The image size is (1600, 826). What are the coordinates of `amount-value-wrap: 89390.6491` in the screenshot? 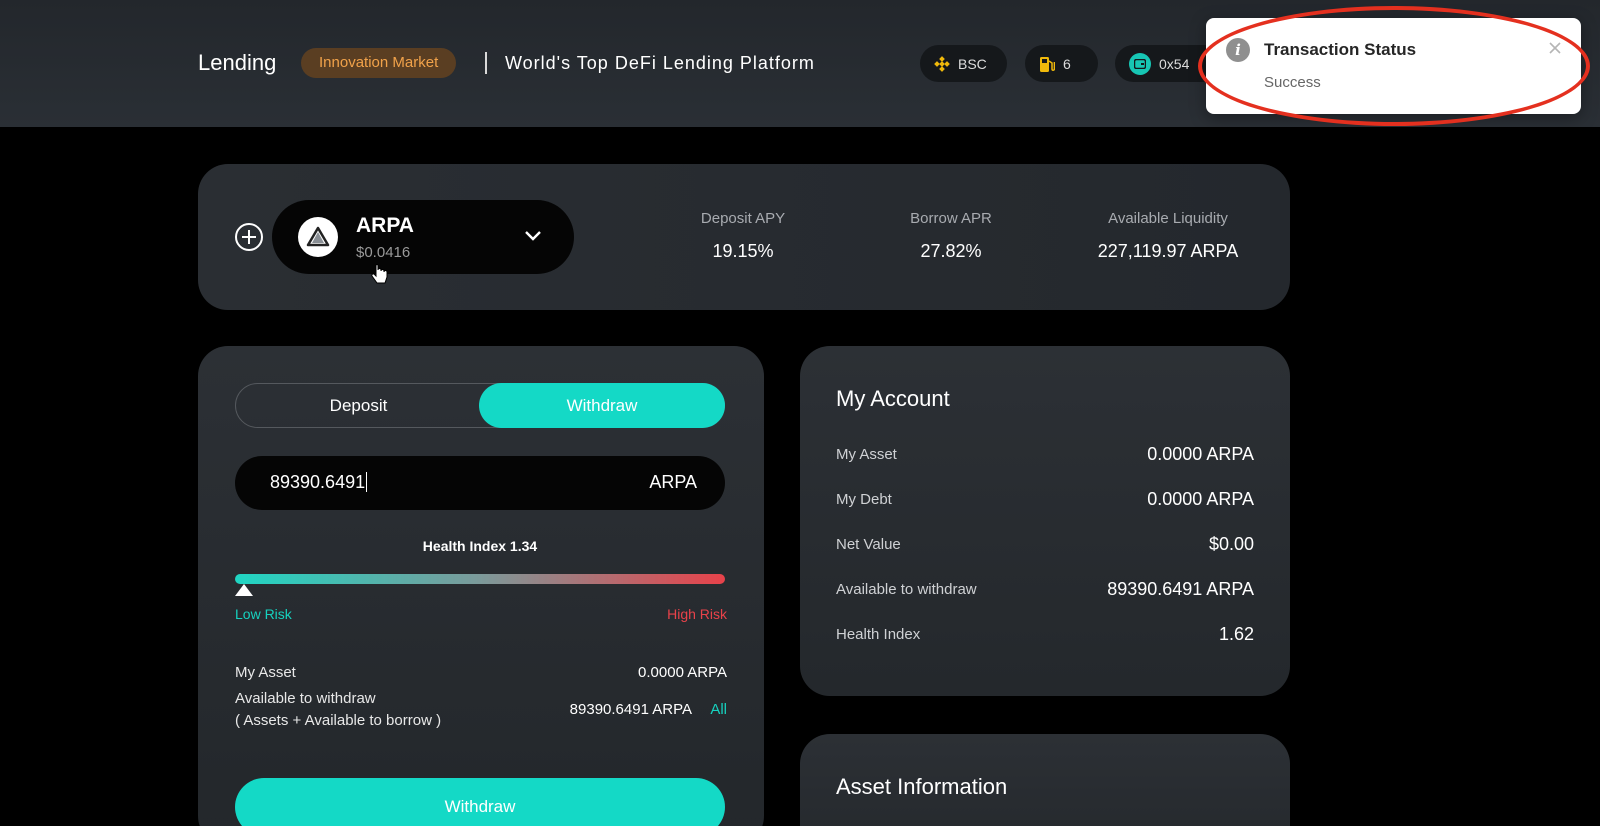 It's located at (319, 482).